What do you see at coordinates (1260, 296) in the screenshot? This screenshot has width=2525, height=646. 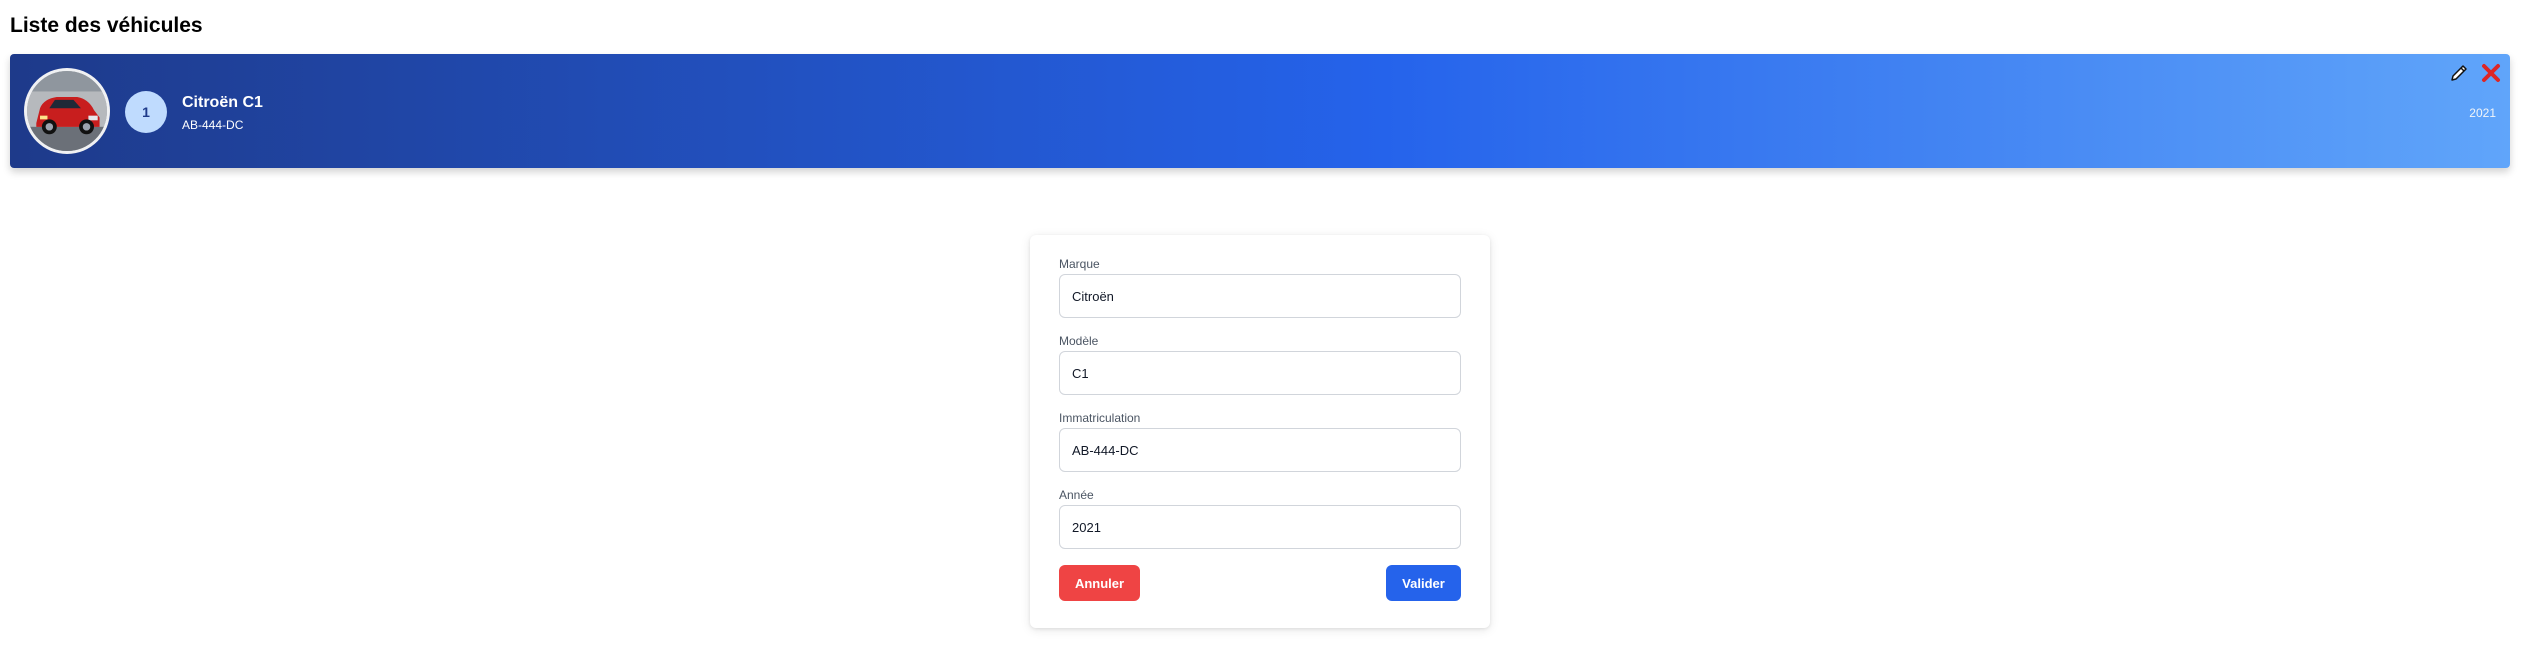 I see `marque-input` at bounding box center [1260, 296].